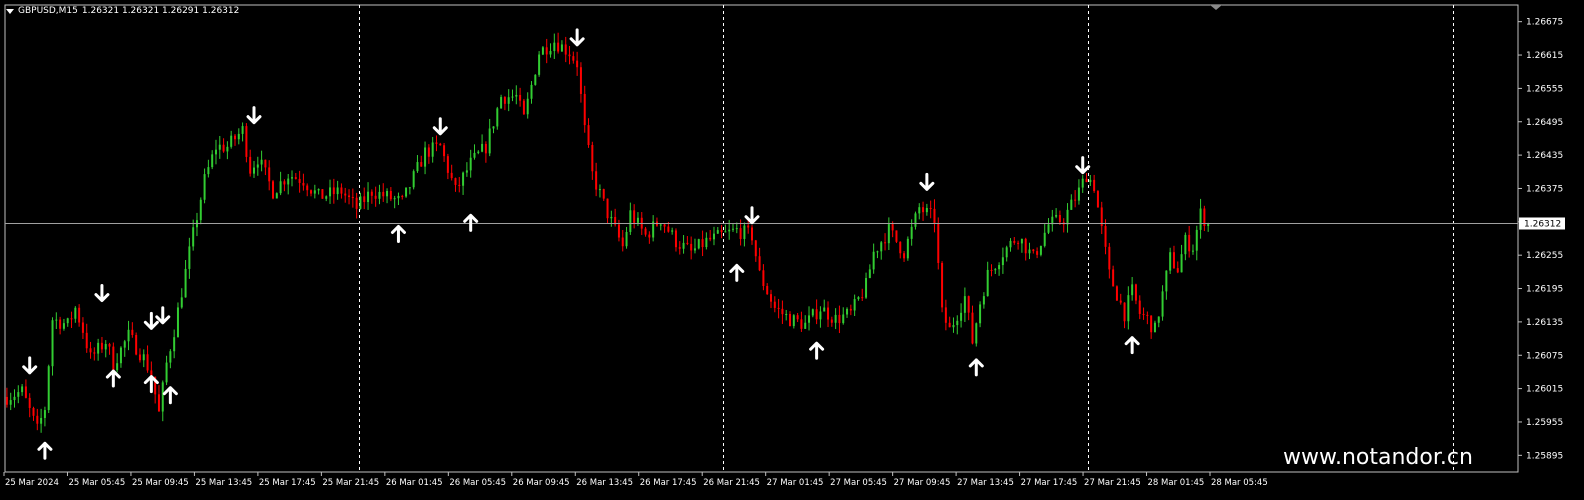 Image resolution: width=1584 pixels, height=500 pixels. What do you see at coordinates (1176, 483) in the screenshot?
I see `x-tick-label: 28 Mar 01:45` at bounding box center [1176, 483].